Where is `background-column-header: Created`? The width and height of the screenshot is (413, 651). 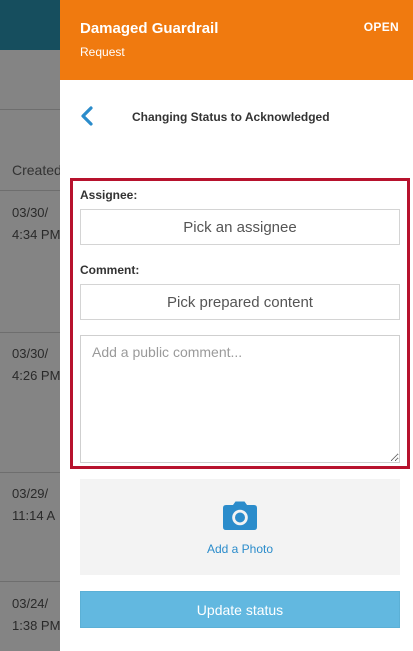
background-column-header: Created is located at coordinates (37, 170).